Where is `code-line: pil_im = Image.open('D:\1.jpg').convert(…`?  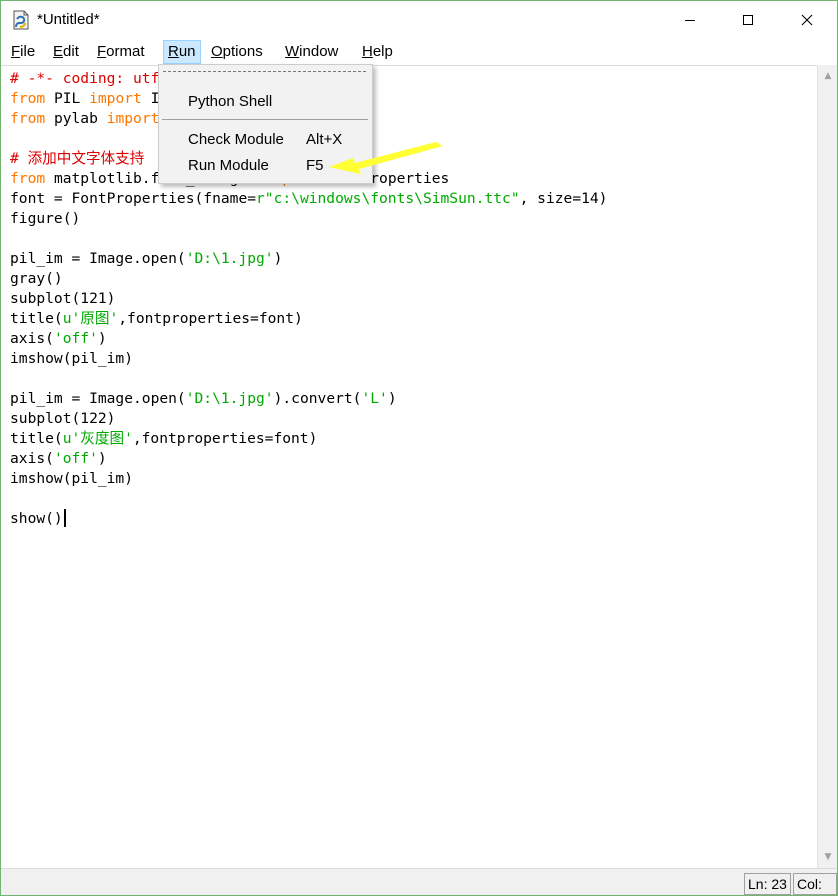
code-line: pil_im = Image.open('D:\1.jpg').convert(… is located at coordinates (203, 398).